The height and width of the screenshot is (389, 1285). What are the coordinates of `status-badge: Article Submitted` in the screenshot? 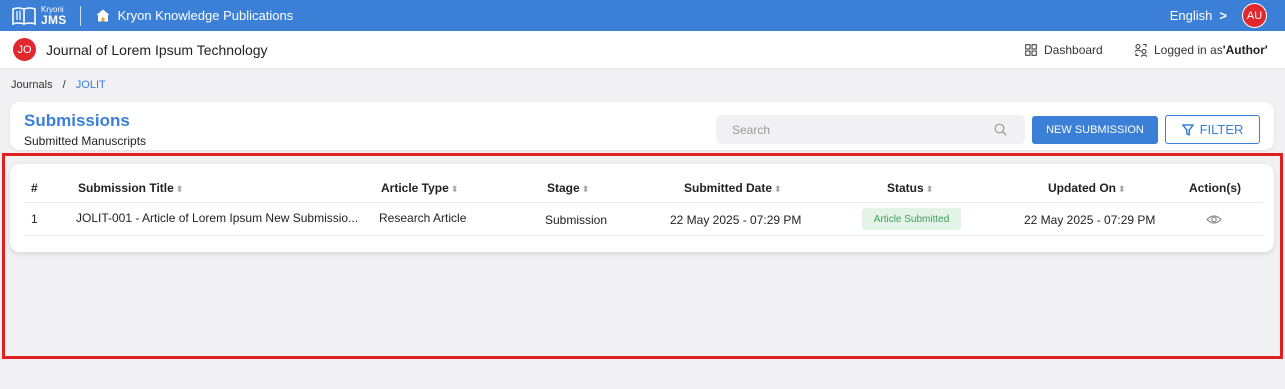 It's located at (911, 219).